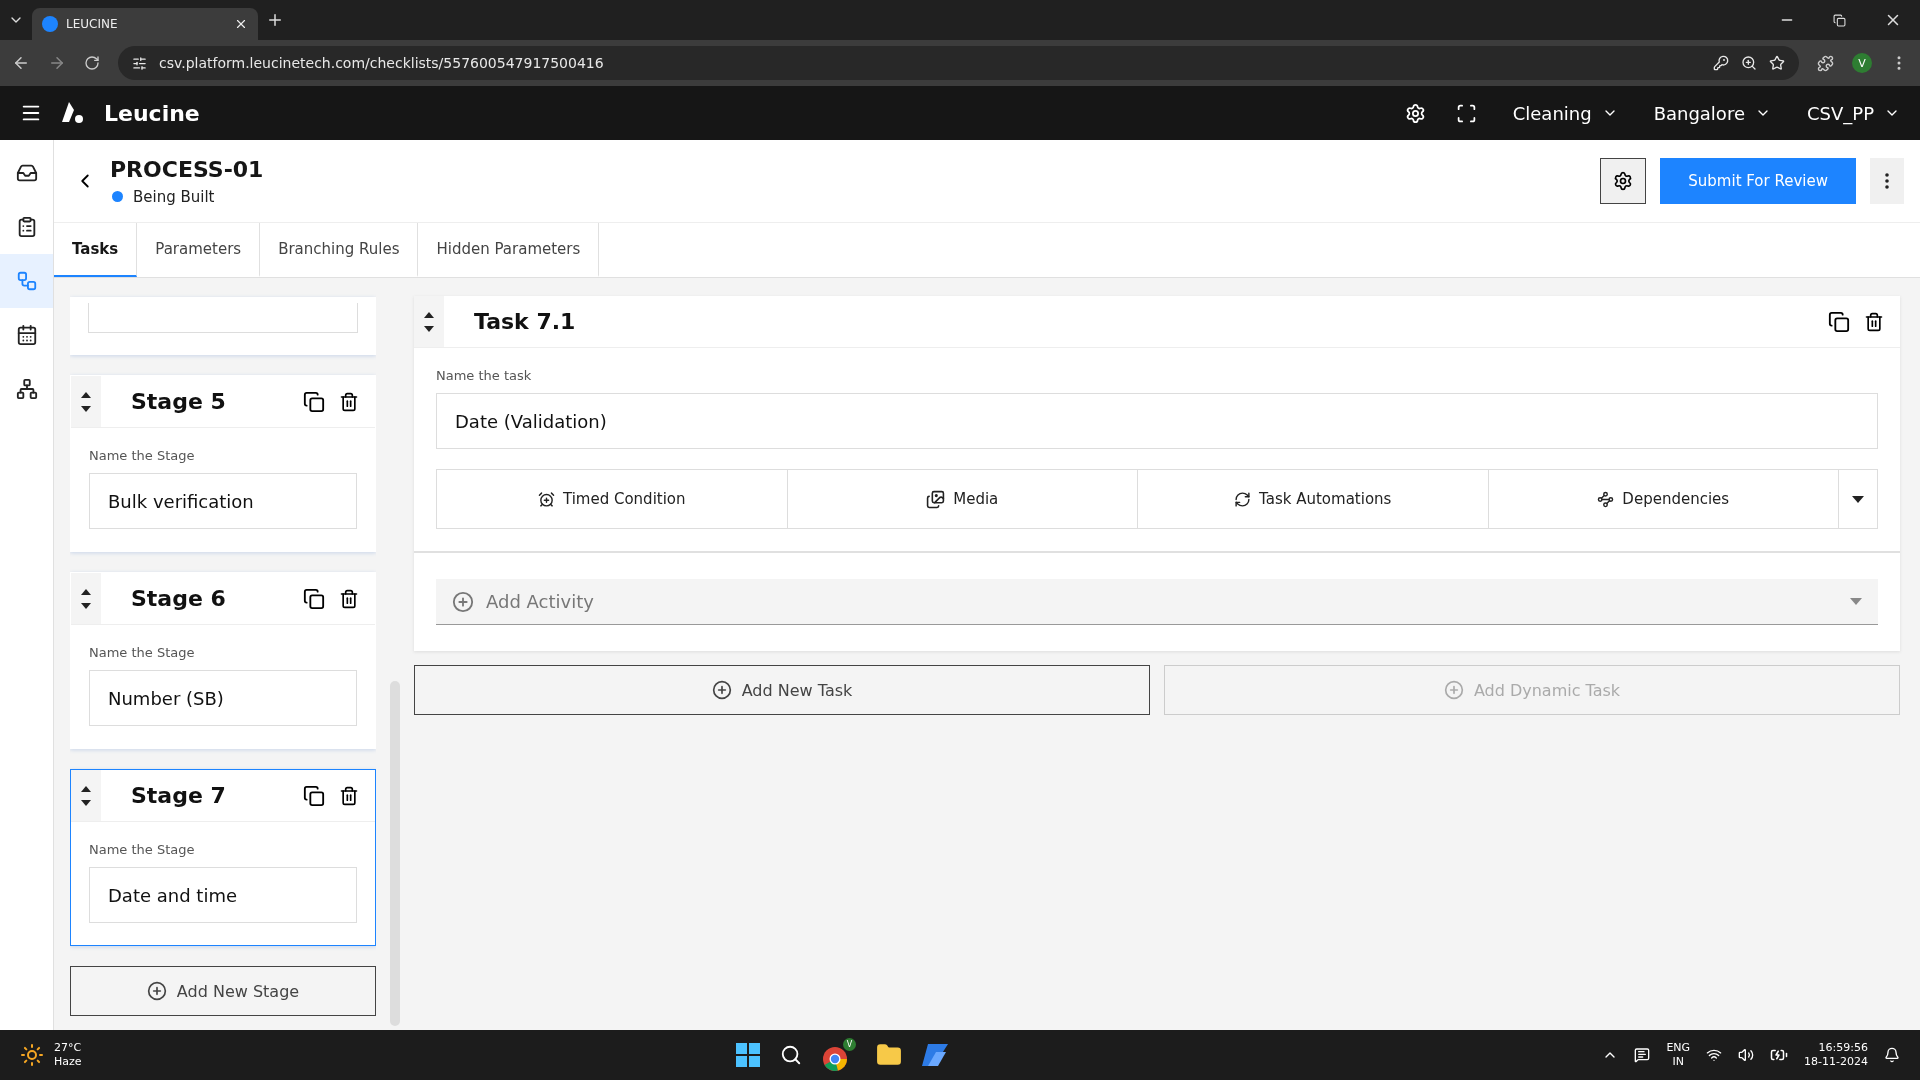 The image size is (1920, 1080). What do you see at coordinates (747, 1055) in the screenshot?
I see `windows-icon` at bounding box center [747, 1055].